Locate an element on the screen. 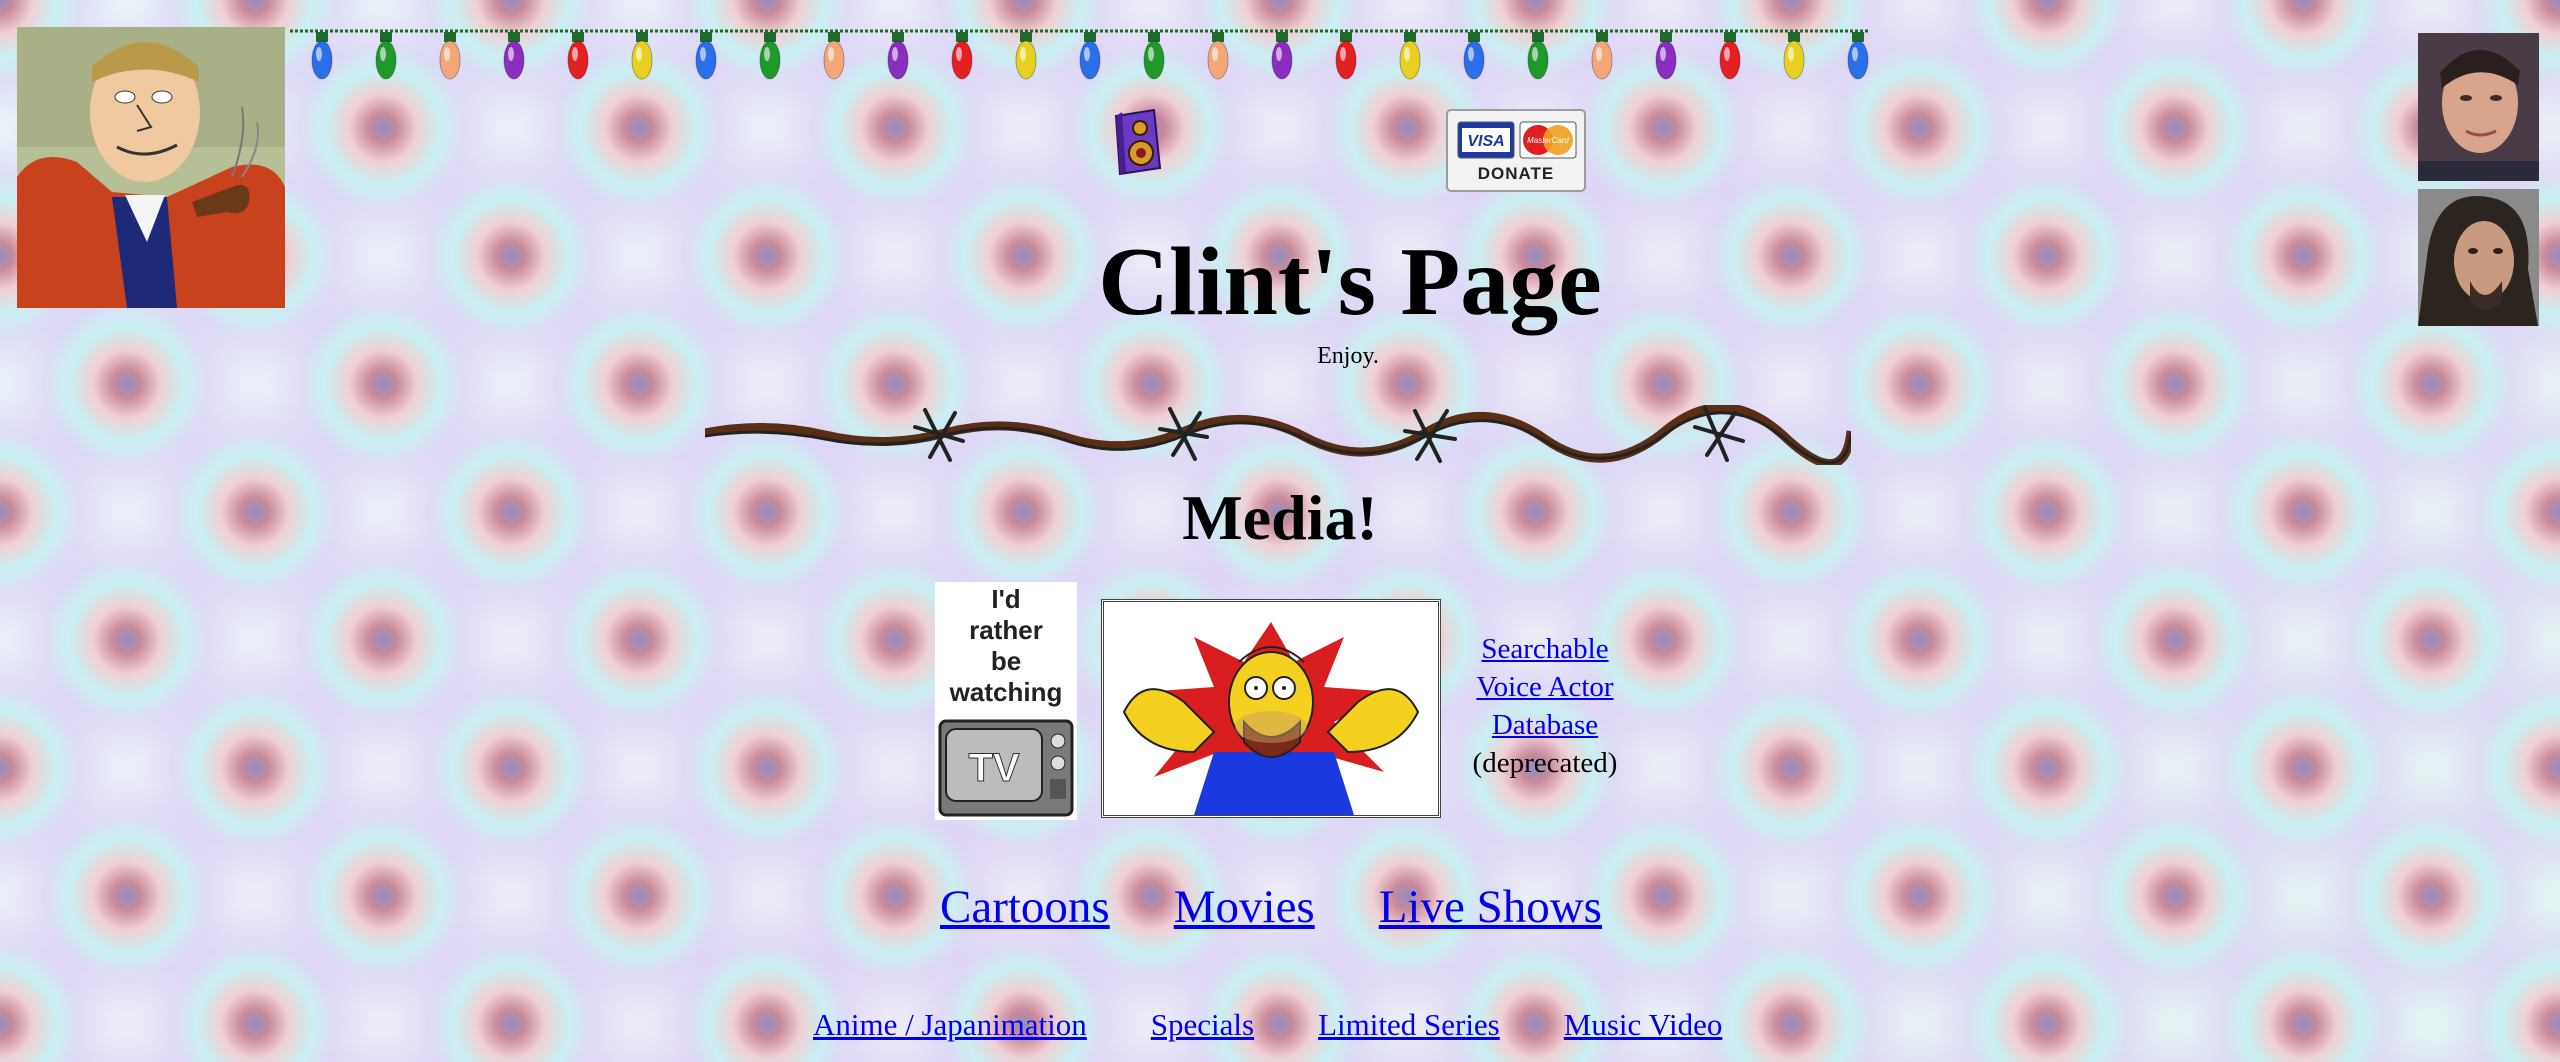 The width and height of the screenshot is (2560, 1062). christmas-lights-banner is located at coordinates (1080, 56).